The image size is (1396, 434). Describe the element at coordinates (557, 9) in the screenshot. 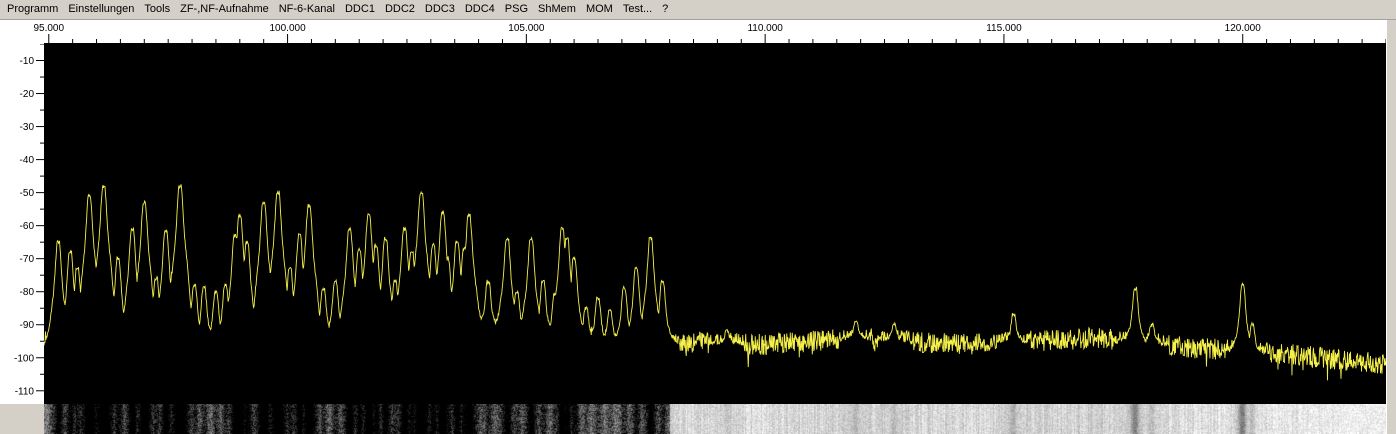

I see `menu-shmem: ShMem` at that location.